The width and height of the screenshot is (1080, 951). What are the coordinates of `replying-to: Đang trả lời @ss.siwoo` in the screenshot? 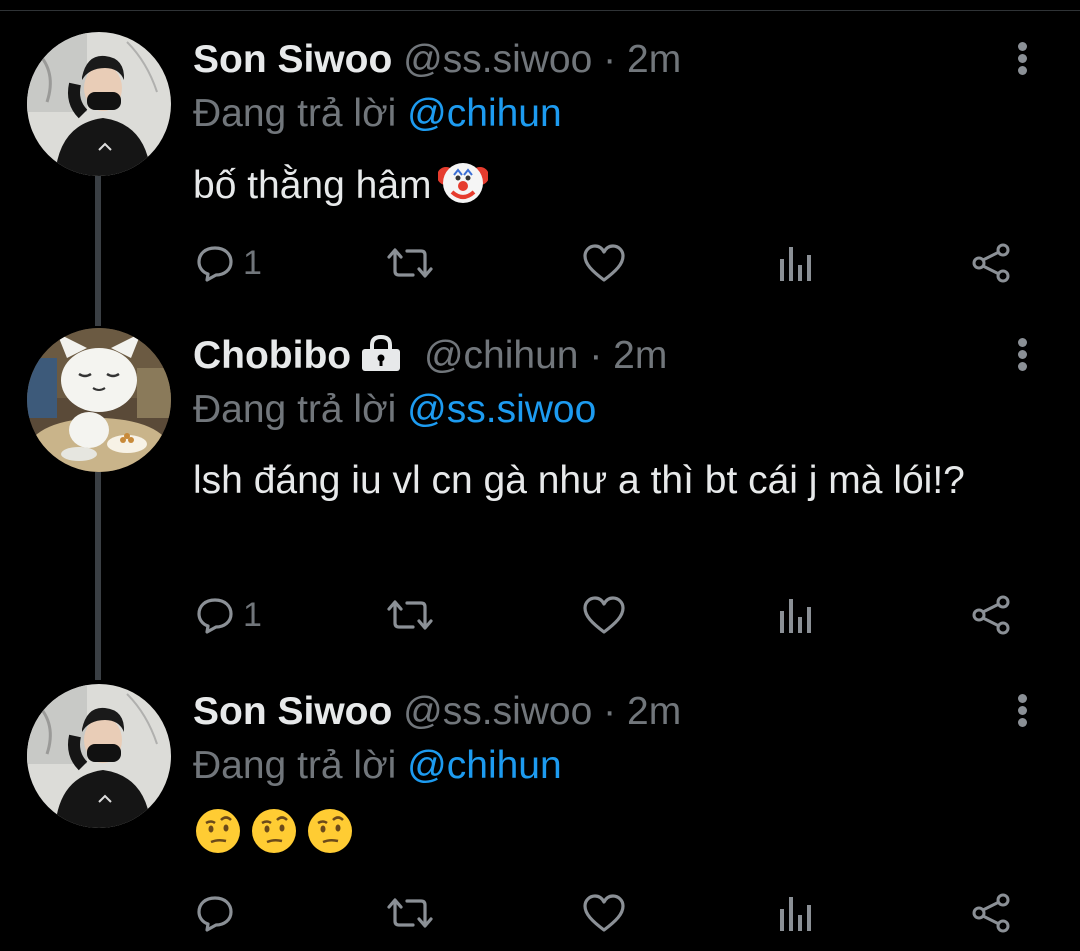 It's located at (394, 410).